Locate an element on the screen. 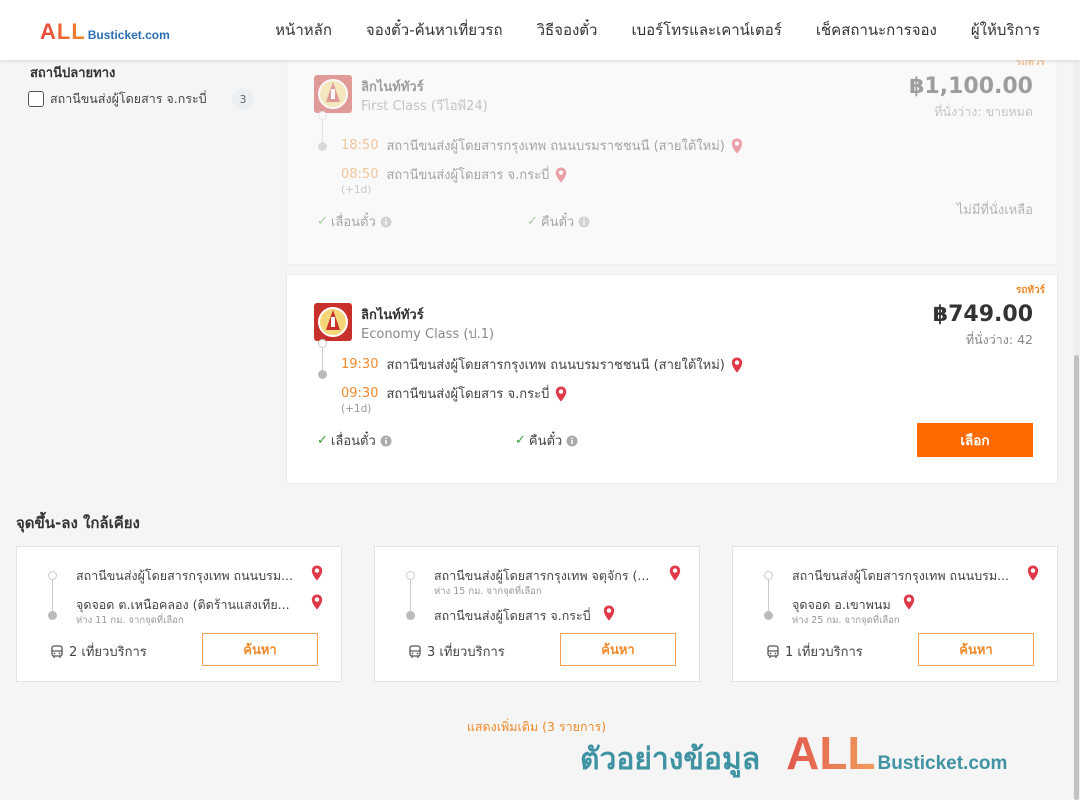 Image resolution: width=1080 pixels, height=800 pixels. watermark-logo-busticket: Busticket.com is located at coordinates (942, 763).